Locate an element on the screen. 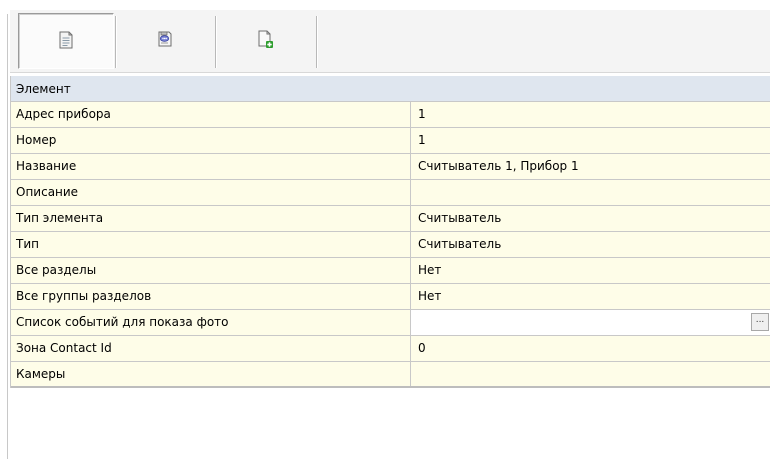  property-row-description: Описание is located at coordinates (390, 193).